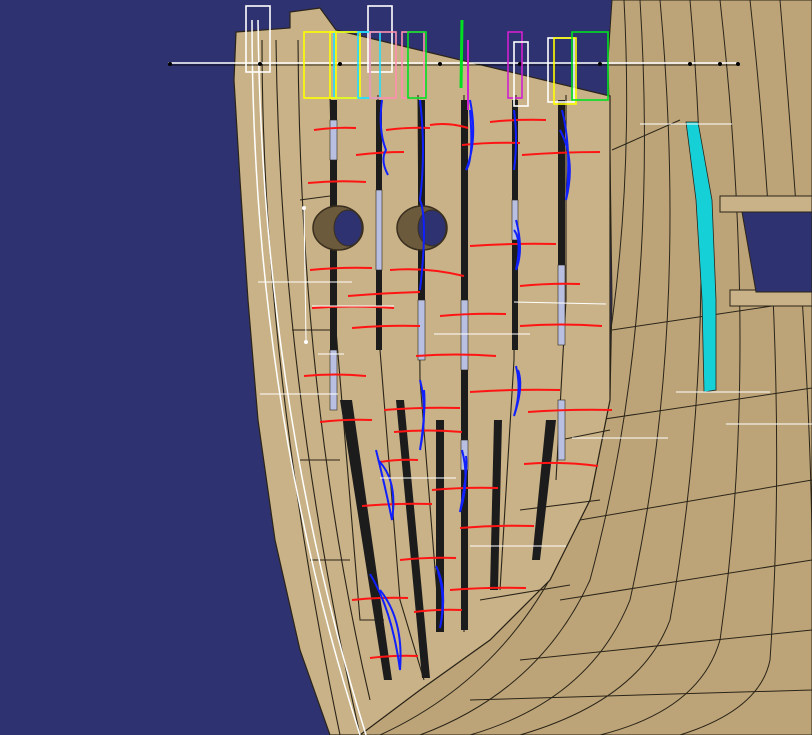 Image resolution: width=812 pixels, height=735 pixels. I want to click on port-hole-left, so click(338, 228).